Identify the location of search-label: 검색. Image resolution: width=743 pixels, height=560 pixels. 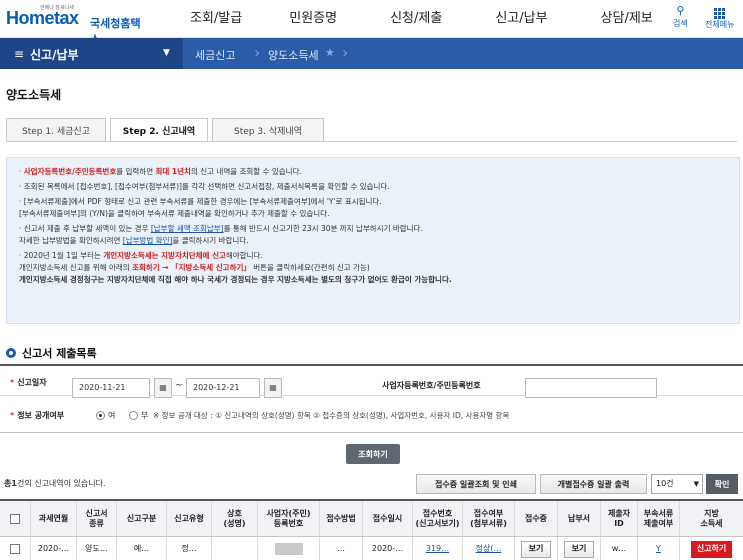
(680, 23).